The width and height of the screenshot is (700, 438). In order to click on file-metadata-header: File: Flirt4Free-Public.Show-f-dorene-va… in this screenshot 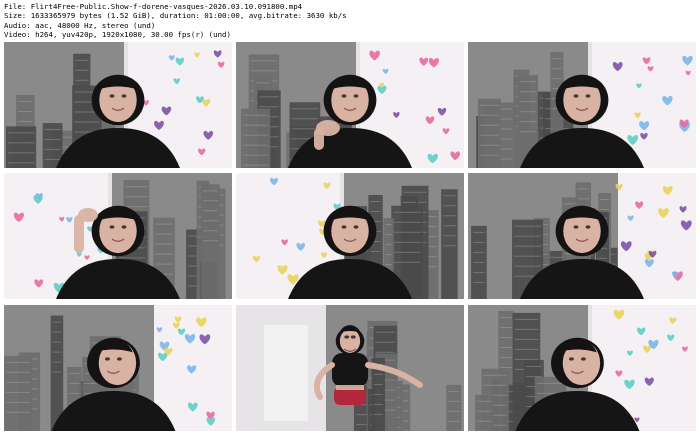, I will do `click(350, 21)`.